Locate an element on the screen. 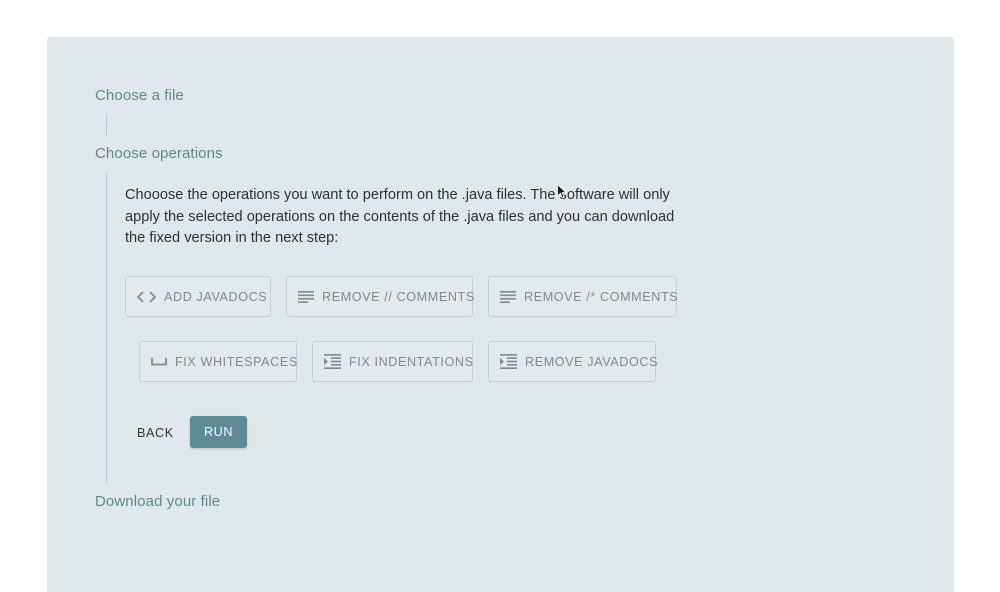 This screenshot has height=592, width=1000. fix-whitespaces-button: FIX WHITESPACES is located at coordinates (218, 361).